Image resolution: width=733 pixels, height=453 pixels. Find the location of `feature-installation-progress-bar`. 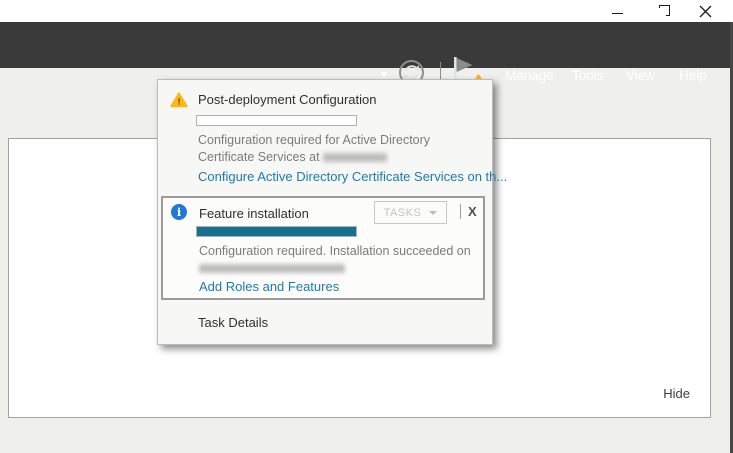

feature-installation-progress-bar is located at coordinates (276, 231).